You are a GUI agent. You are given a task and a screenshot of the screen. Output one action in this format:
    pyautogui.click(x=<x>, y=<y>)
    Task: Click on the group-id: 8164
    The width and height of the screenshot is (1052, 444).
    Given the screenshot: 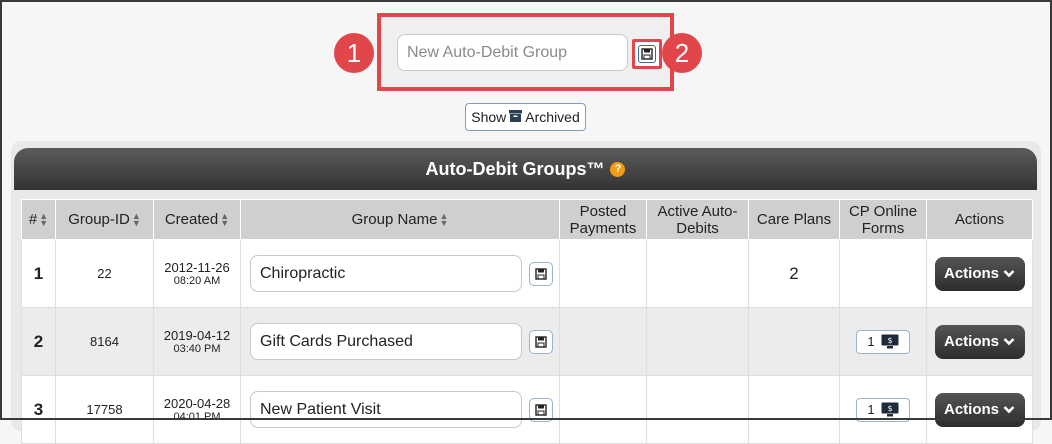 What is the action you would take?
    pyautogui.click(x=104, y=341)
    